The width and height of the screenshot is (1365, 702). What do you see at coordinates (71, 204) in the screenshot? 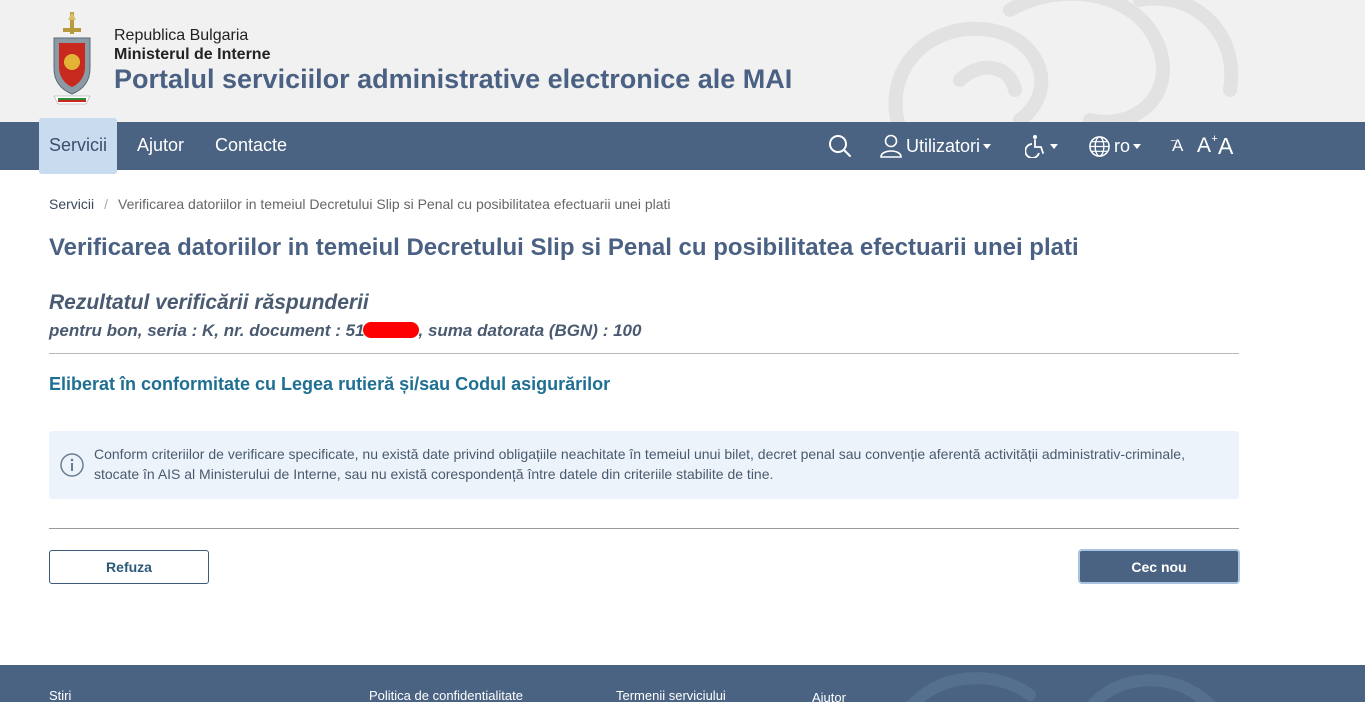
I see `breadcrumb-servicii-link: Servicii` at bounding box center [71, 204].